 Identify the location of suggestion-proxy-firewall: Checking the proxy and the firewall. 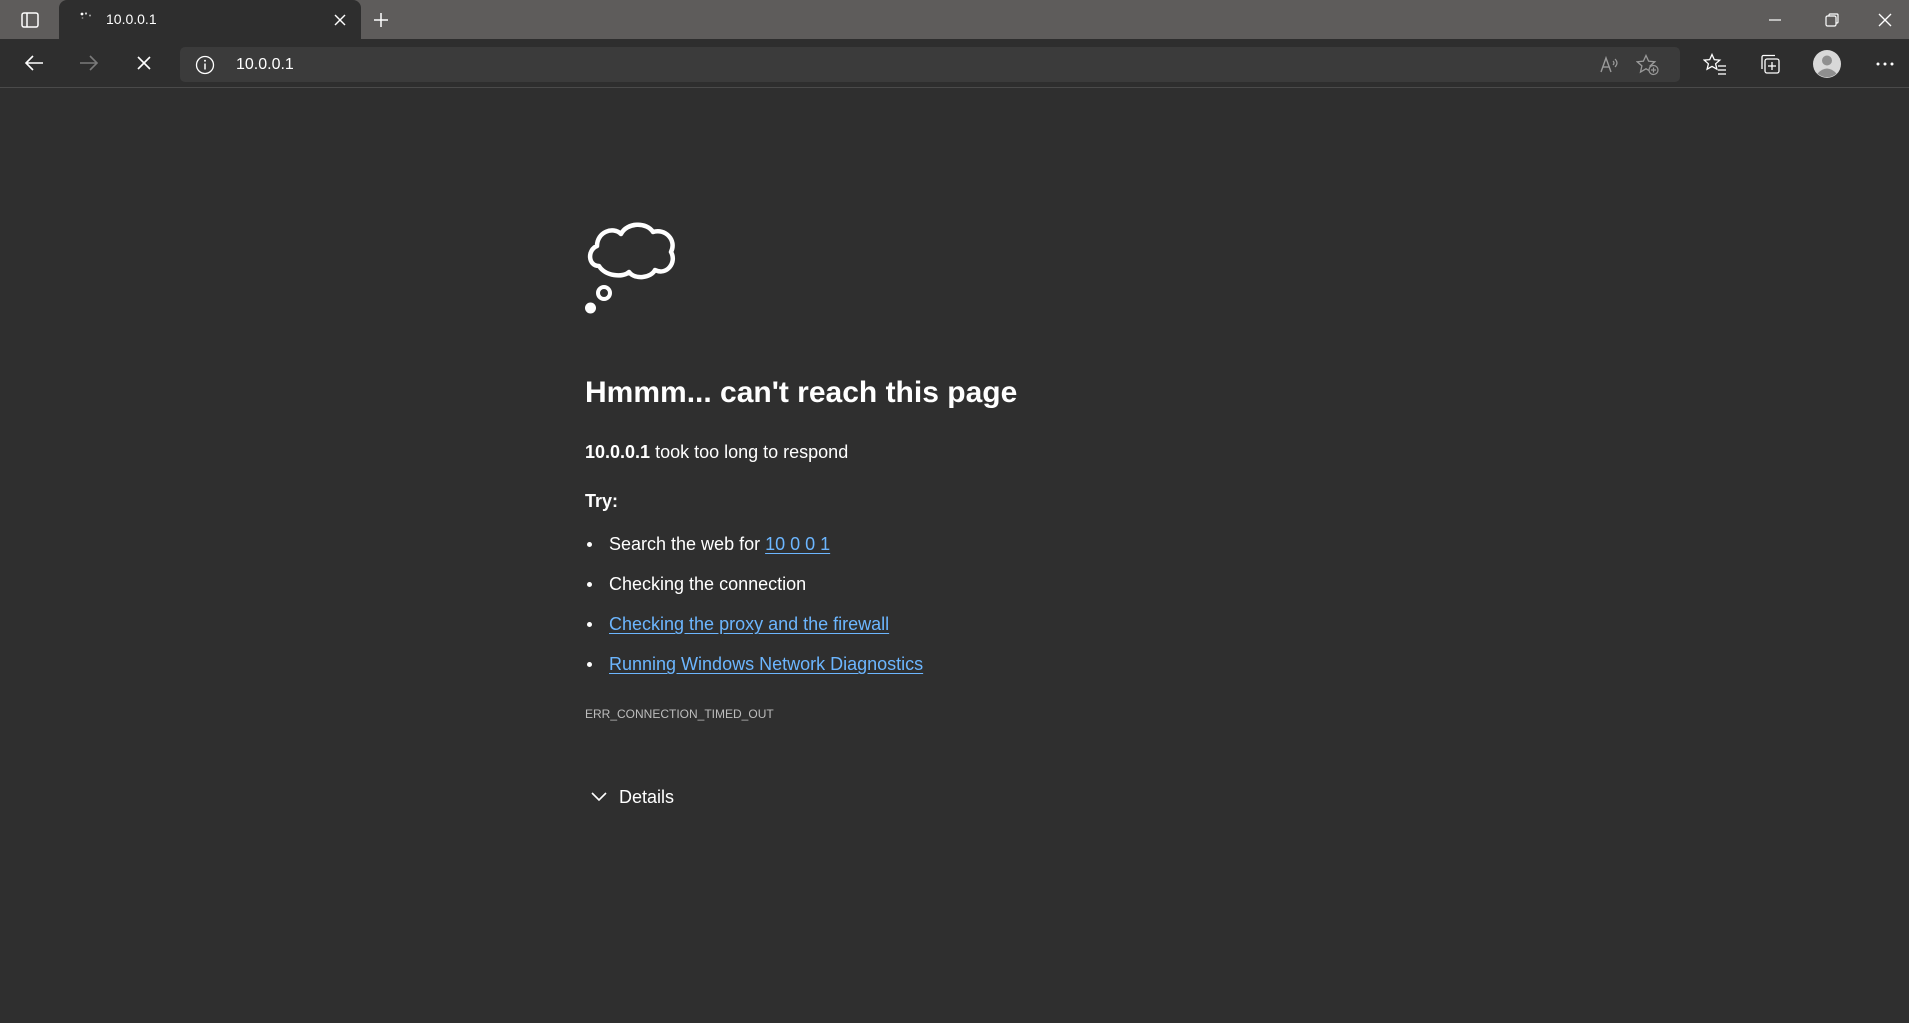
(754, 633).